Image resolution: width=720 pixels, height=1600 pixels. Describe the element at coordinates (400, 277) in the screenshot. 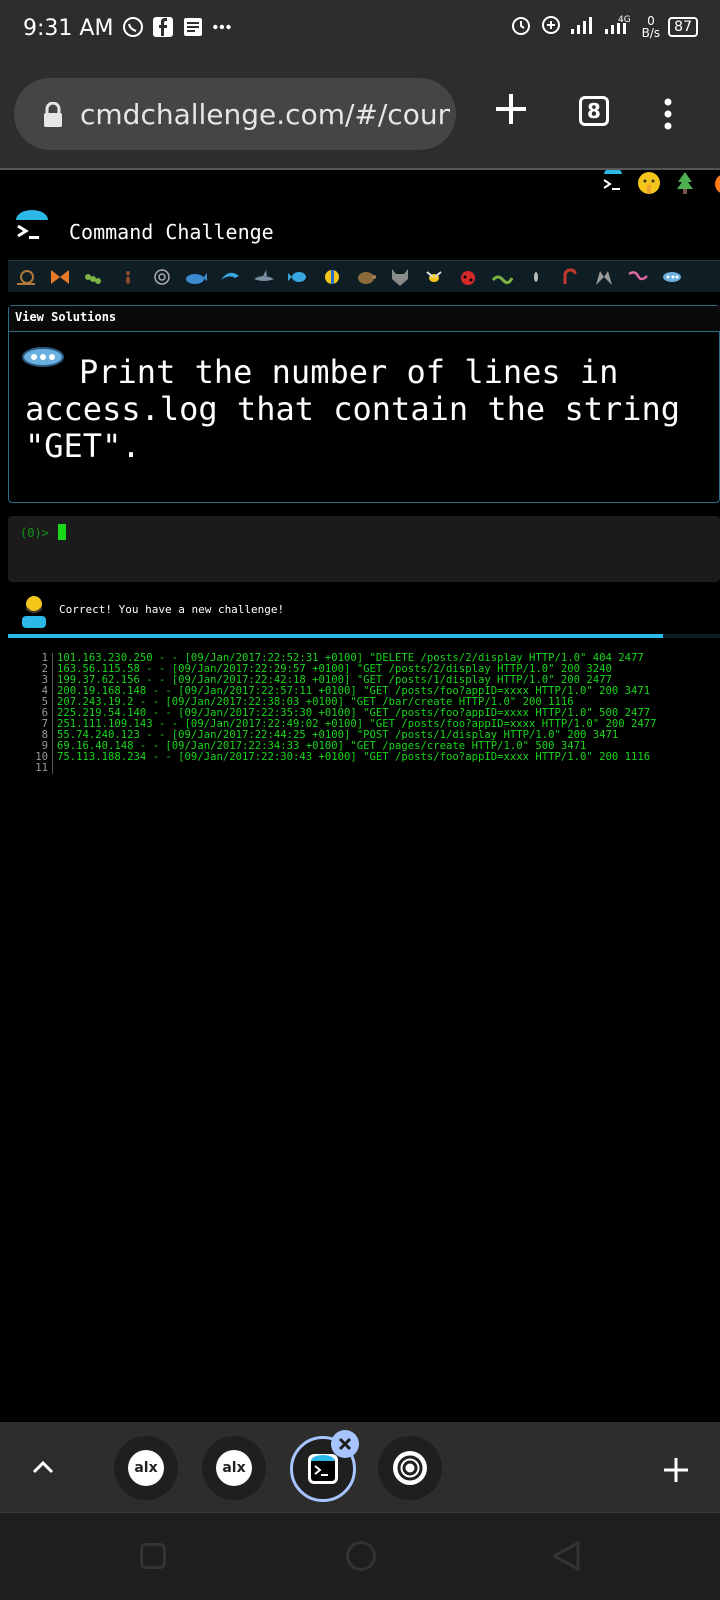

I see `wolf-icon` at that location.